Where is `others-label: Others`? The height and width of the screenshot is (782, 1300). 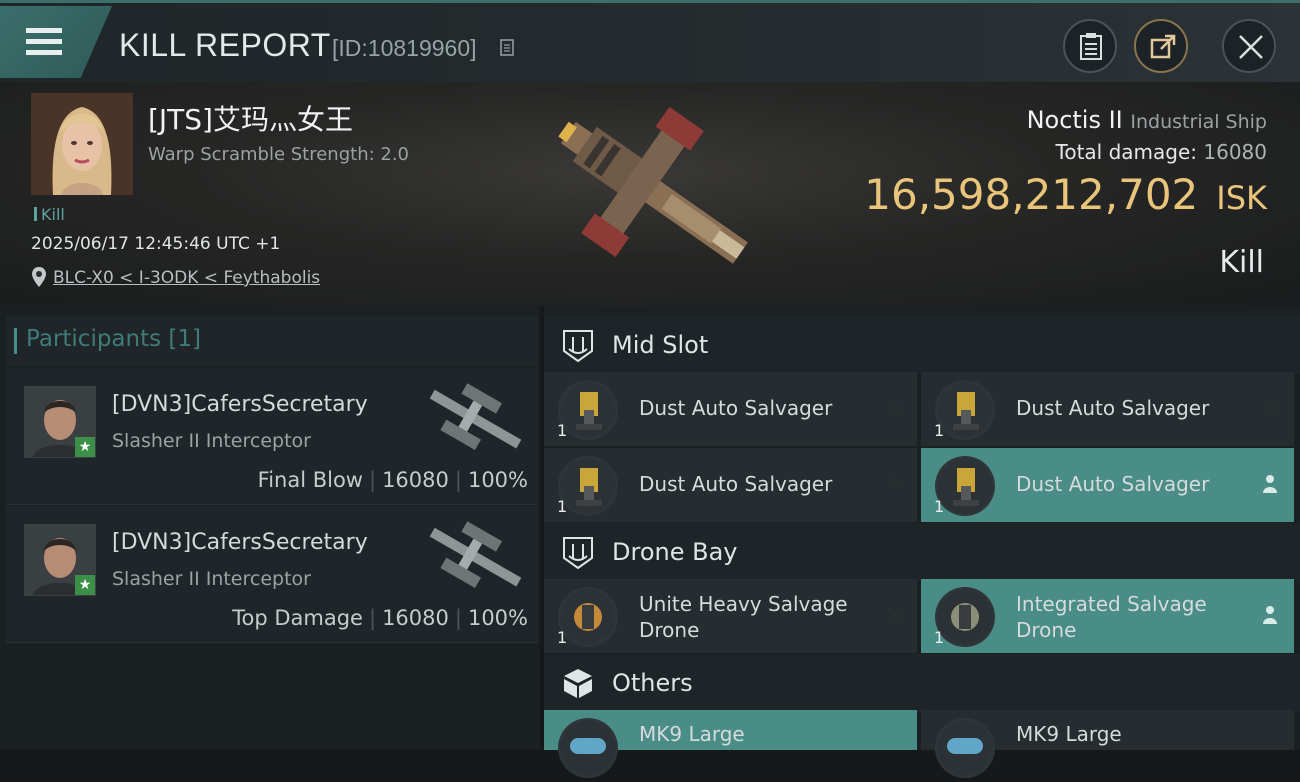
others-label: Others is located at coordinates (652, 683).